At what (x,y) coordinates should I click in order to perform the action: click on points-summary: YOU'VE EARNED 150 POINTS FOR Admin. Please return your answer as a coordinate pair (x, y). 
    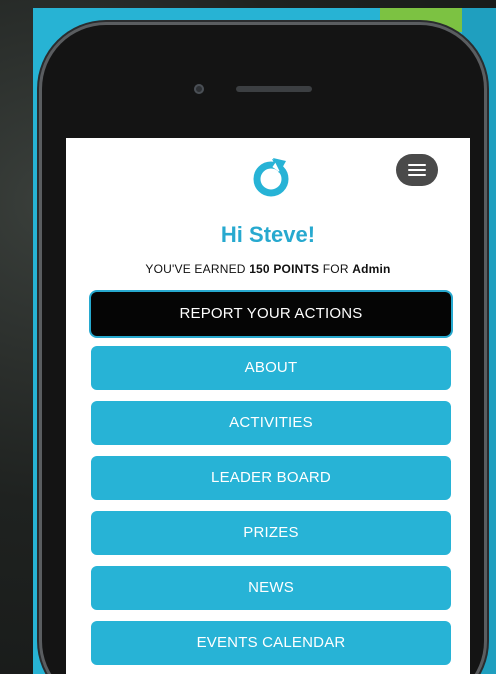
    Looking at the image, I should click on (268, 269).